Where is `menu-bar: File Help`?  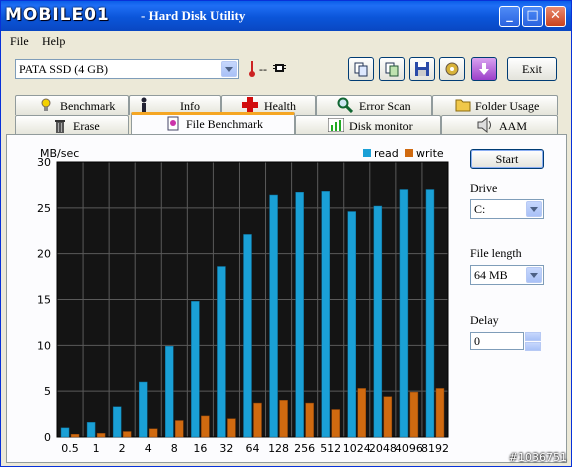 menu-bar: File Help is located at coordinates (286, 41).